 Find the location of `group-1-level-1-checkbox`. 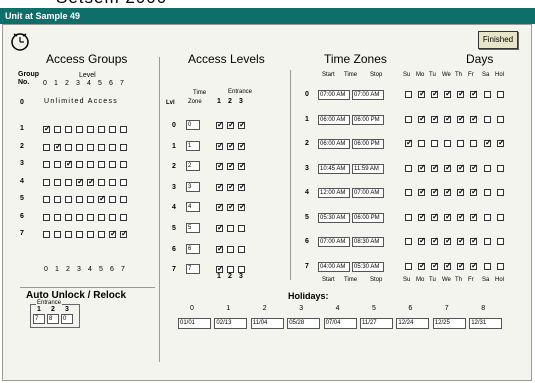

group-1-level-1-checkbox is located at coordinates (57, 129).